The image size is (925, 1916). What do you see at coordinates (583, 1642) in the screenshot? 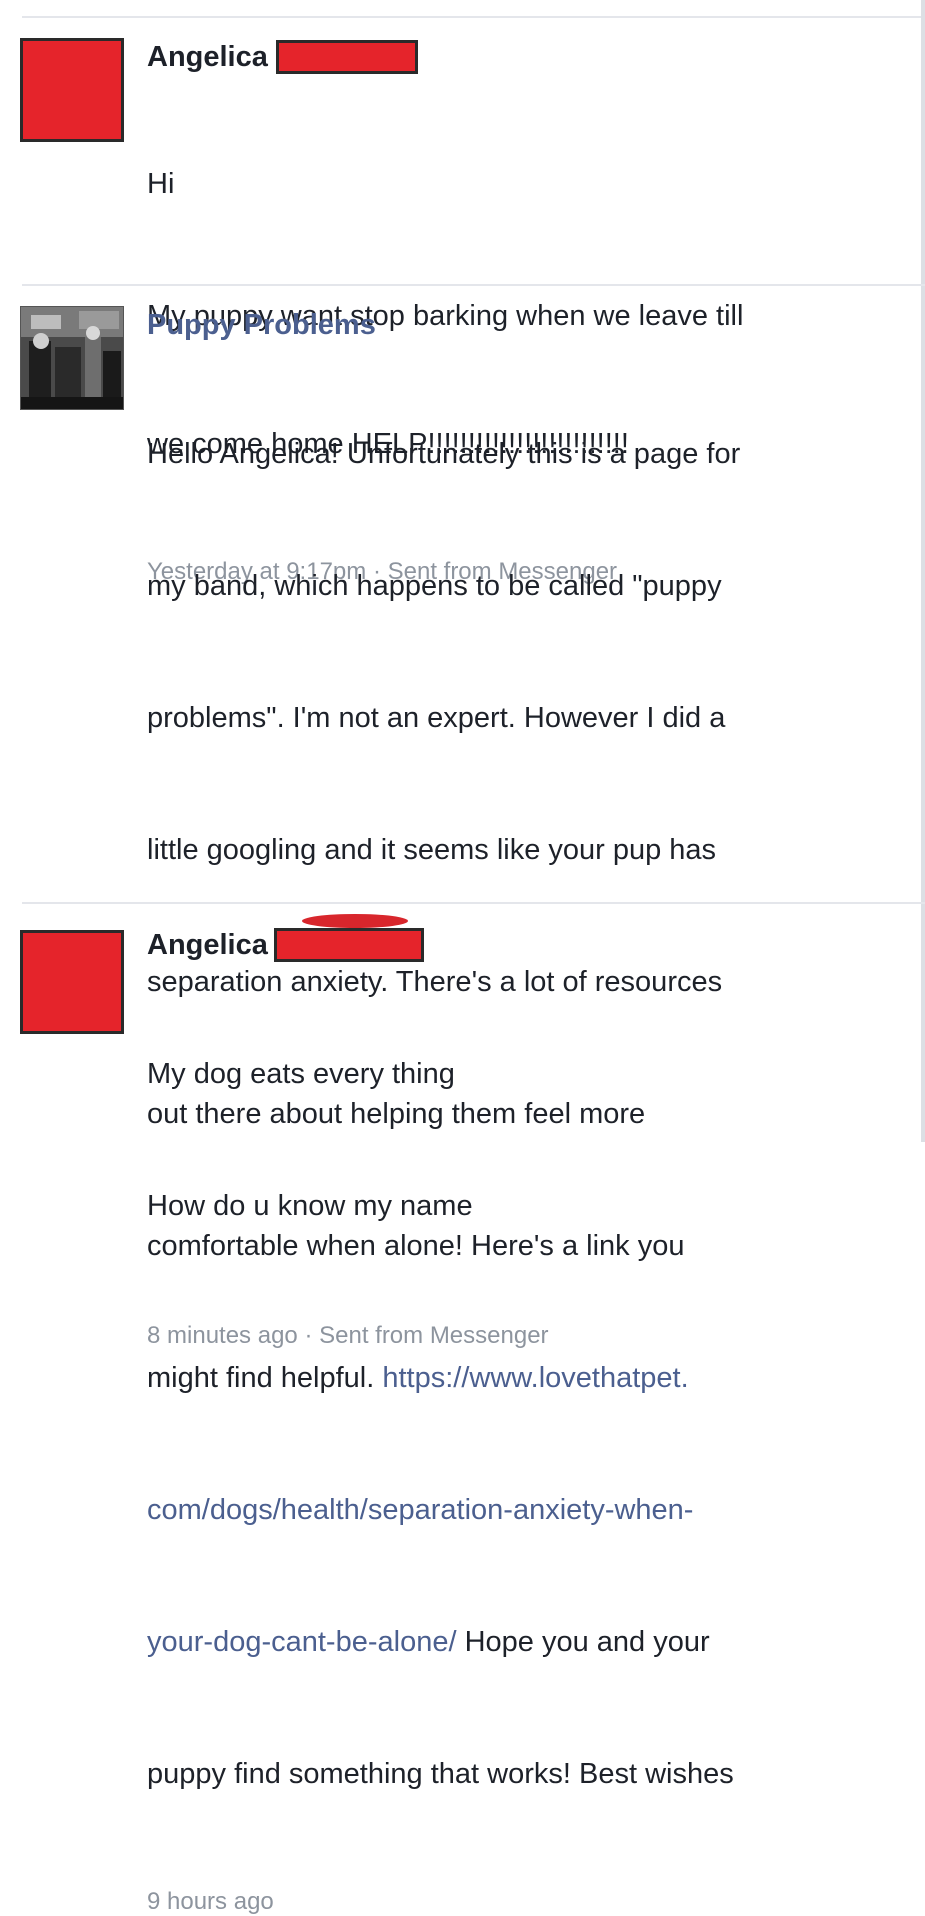
I see `after-link-text: Hope you and your` at bounding box center [583, 1642].